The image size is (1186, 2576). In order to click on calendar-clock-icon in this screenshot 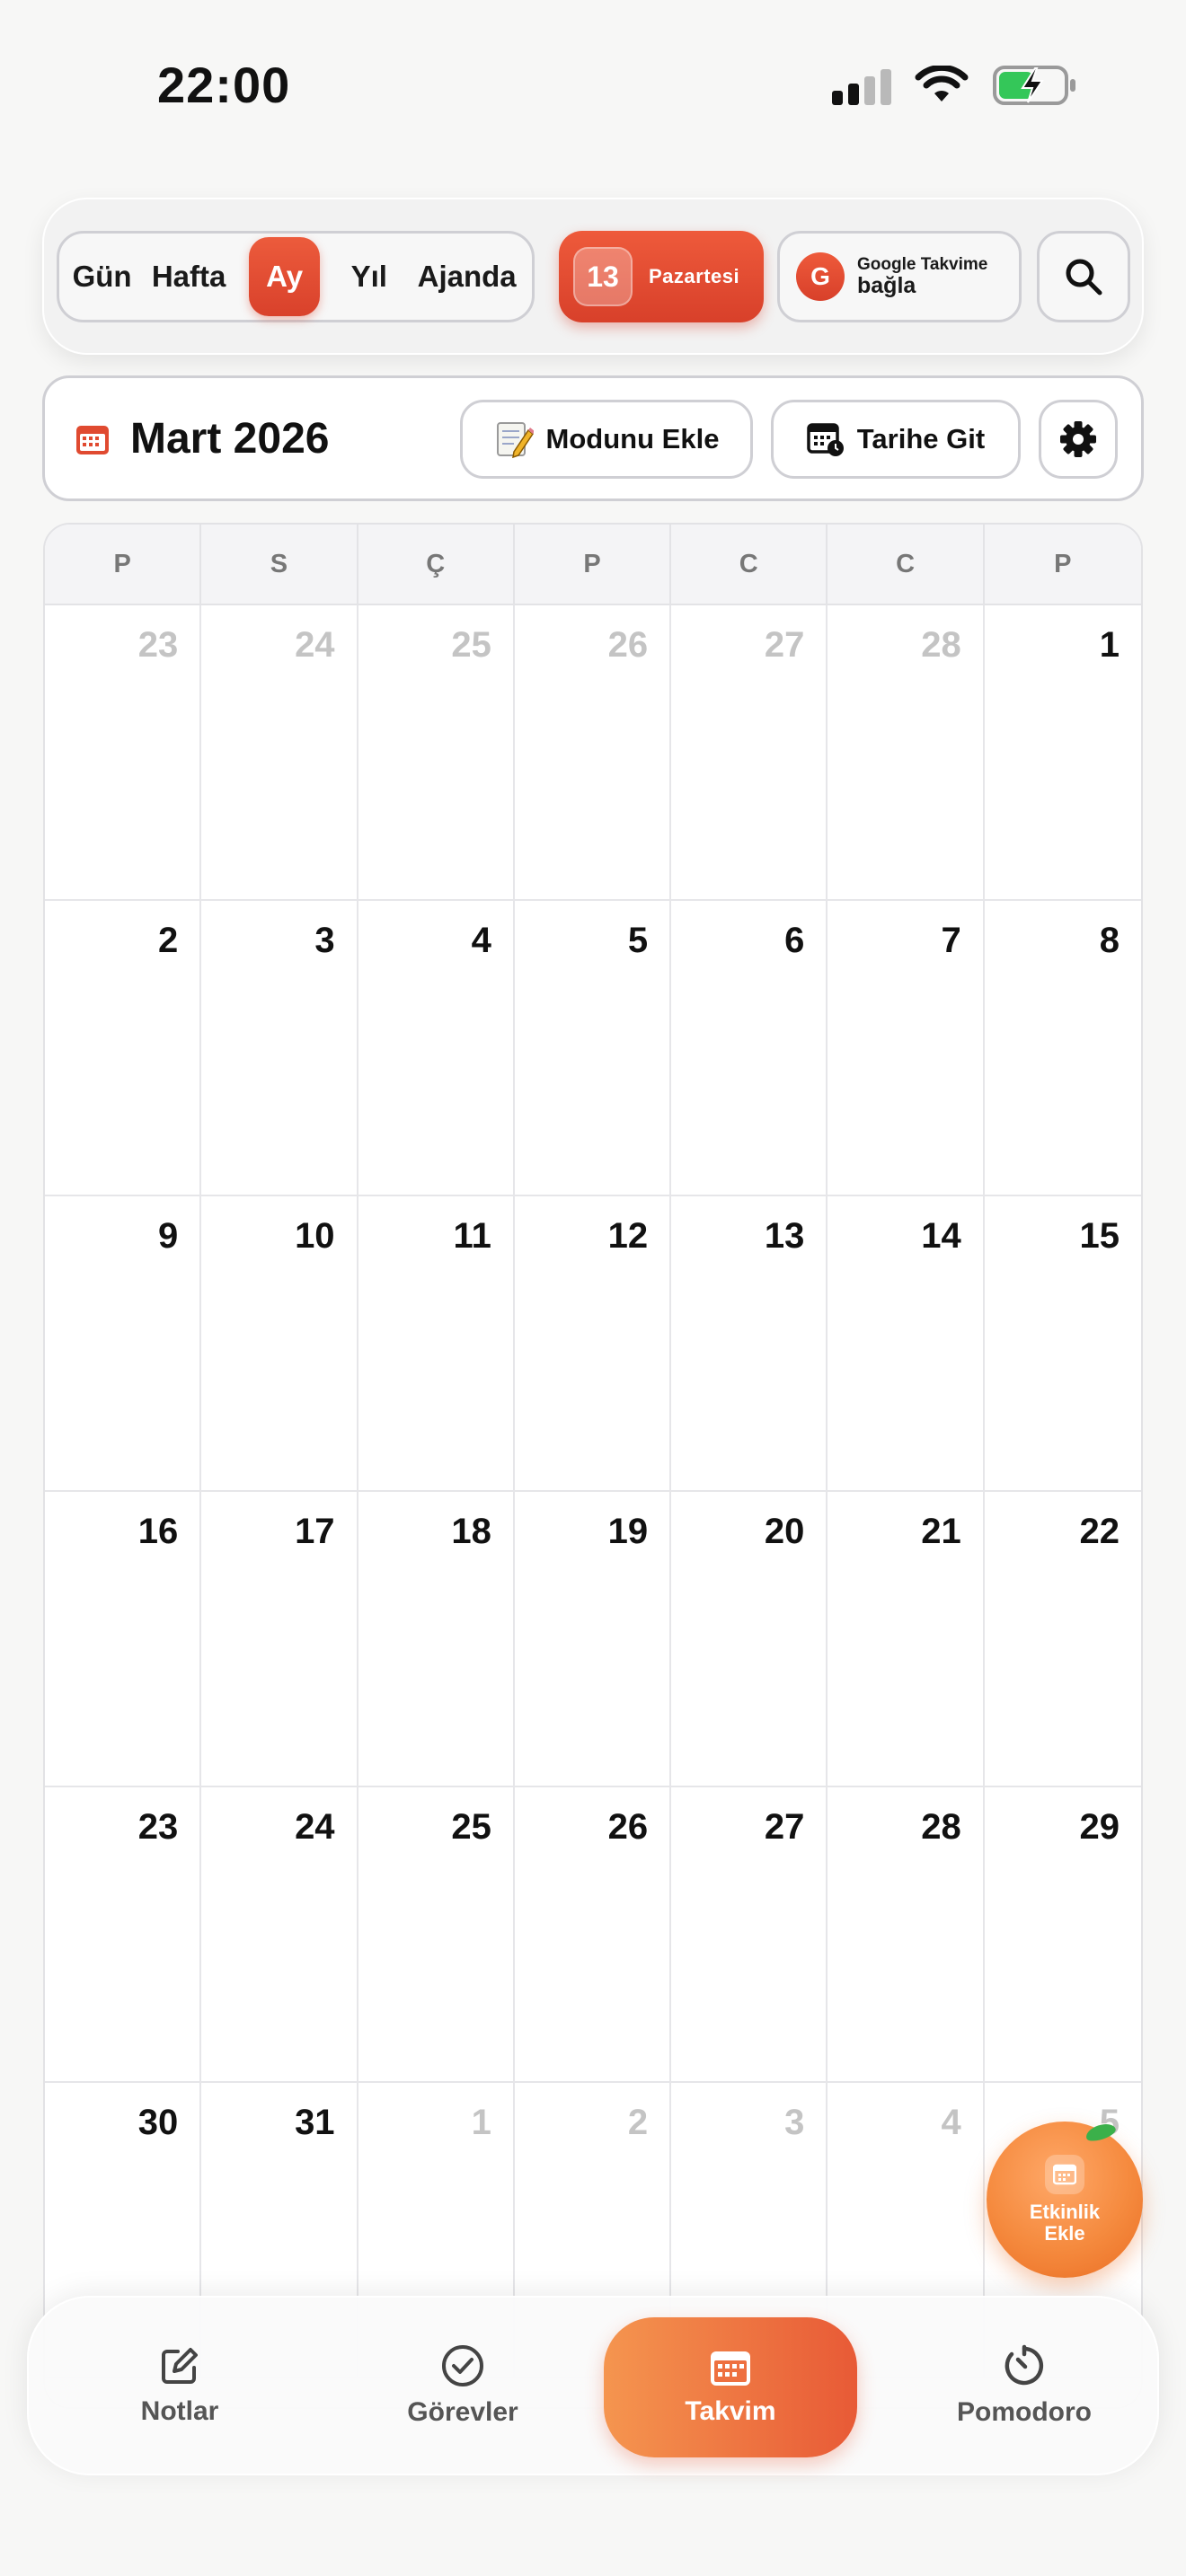, I will do `click(825, 439)`.